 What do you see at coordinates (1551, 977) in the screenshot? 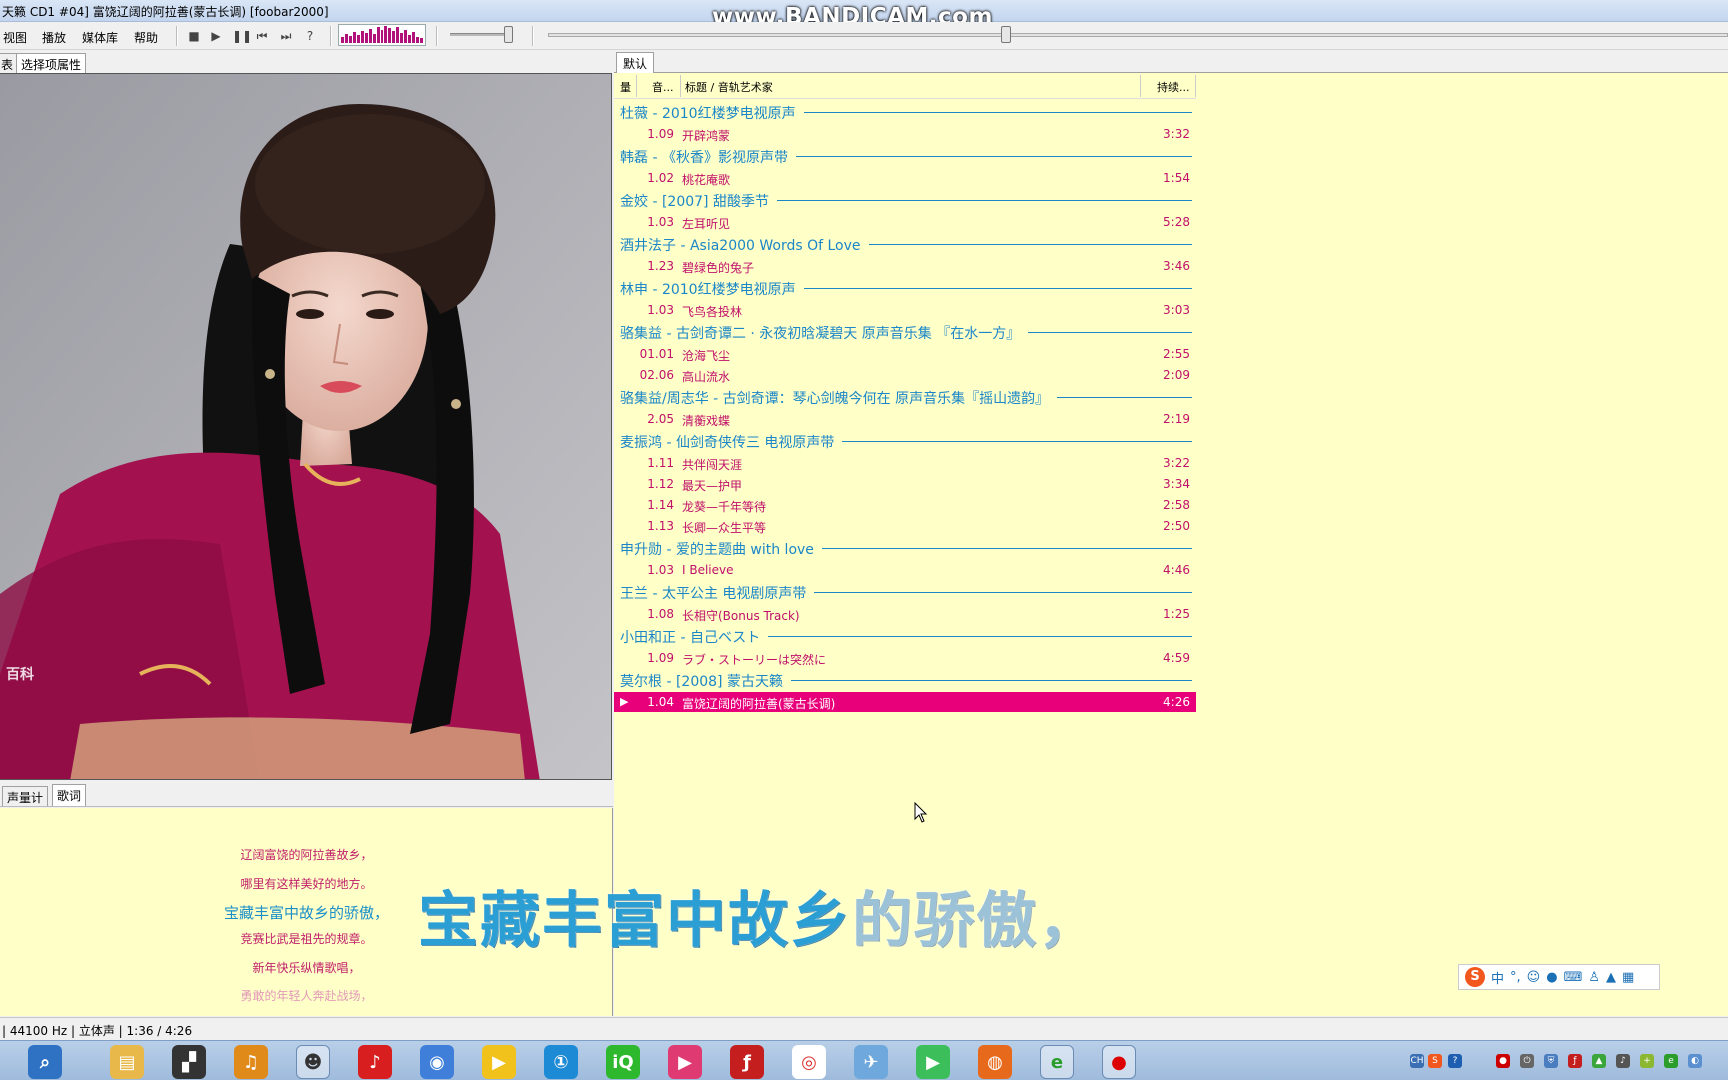
I see `microphone-icon: ●` at bounding box center [1551, 977].